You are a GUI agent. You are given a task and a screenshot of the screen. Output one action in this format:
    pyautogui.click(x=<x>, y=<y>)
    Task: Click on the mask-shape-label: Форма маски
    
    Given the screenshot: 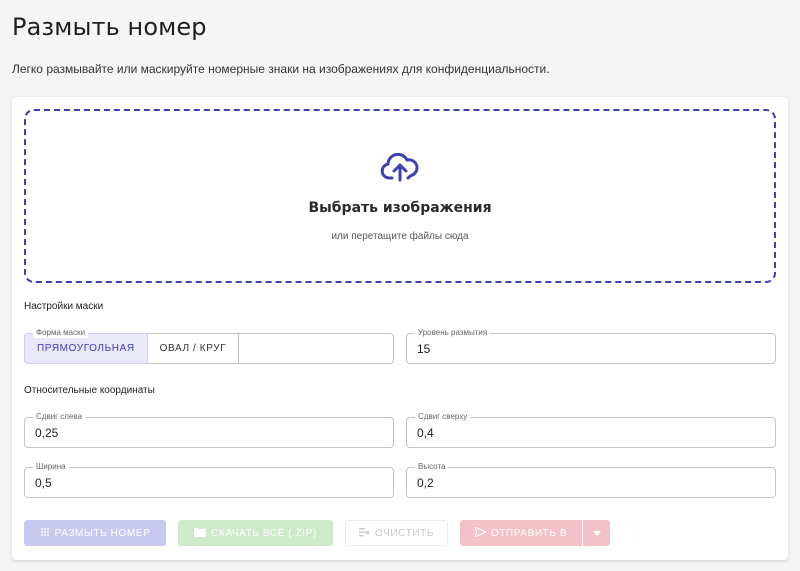 What is the action you would take?
    pyautogui.click(x=61, y=333)
    